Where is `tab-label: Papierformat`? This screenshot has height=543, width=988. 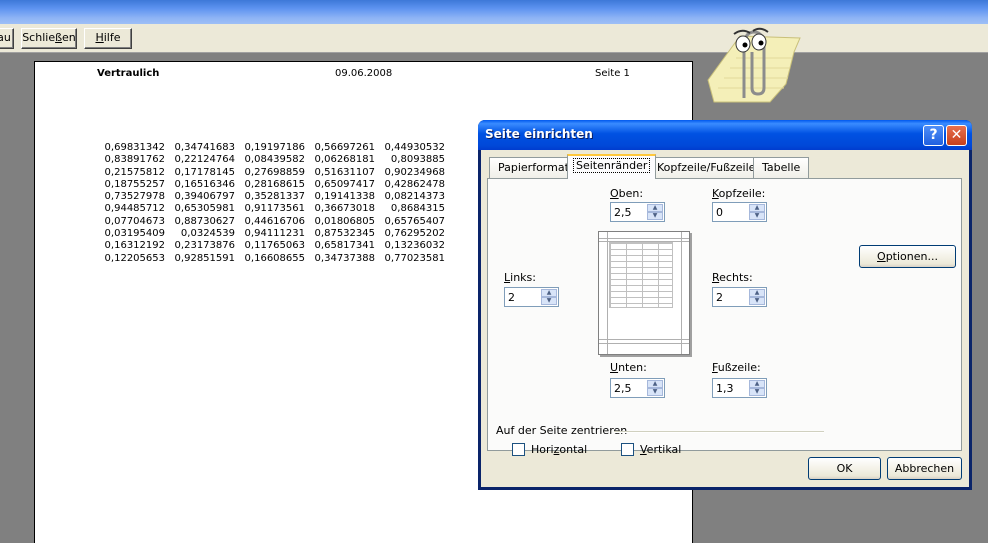 tab-label: Papierformat is located at coordinates (533, 167).